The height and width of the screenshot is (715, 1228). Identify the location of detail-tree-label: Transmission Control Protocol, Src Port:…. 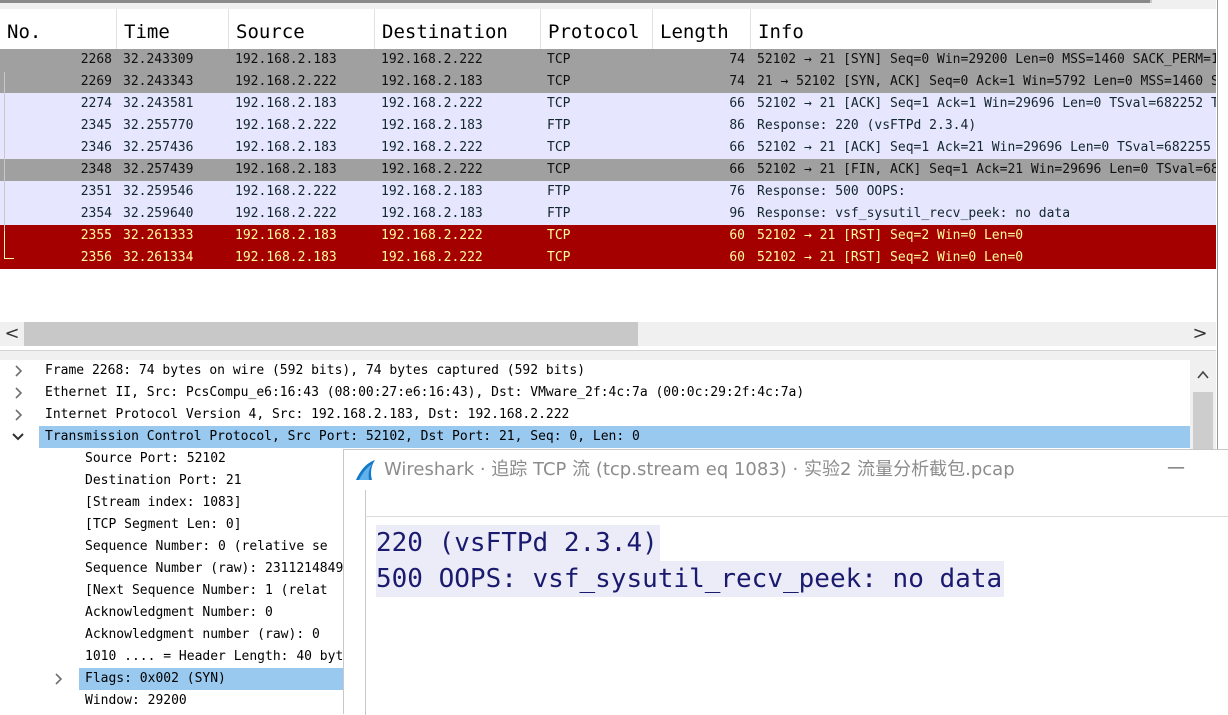
(342, 436).